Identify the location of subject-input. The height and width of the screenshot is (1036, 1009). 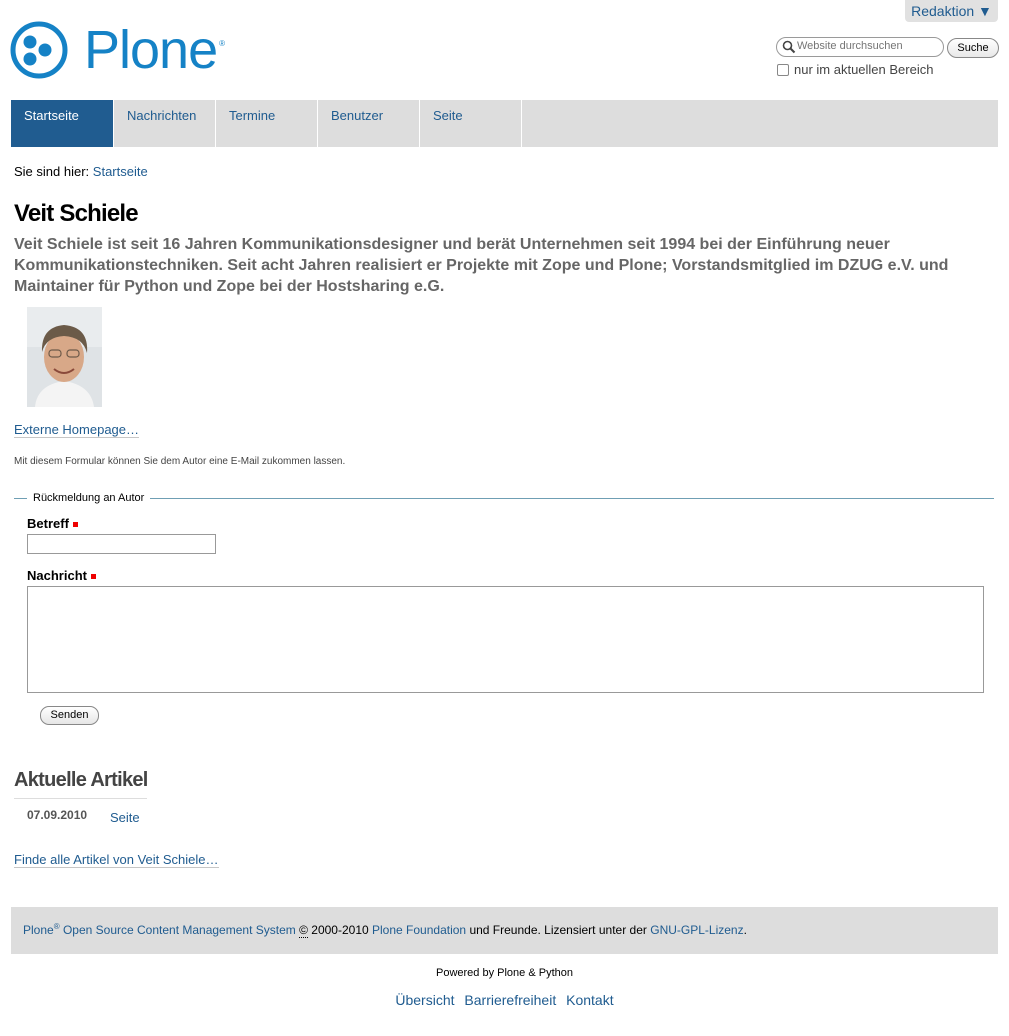
(121, 544).